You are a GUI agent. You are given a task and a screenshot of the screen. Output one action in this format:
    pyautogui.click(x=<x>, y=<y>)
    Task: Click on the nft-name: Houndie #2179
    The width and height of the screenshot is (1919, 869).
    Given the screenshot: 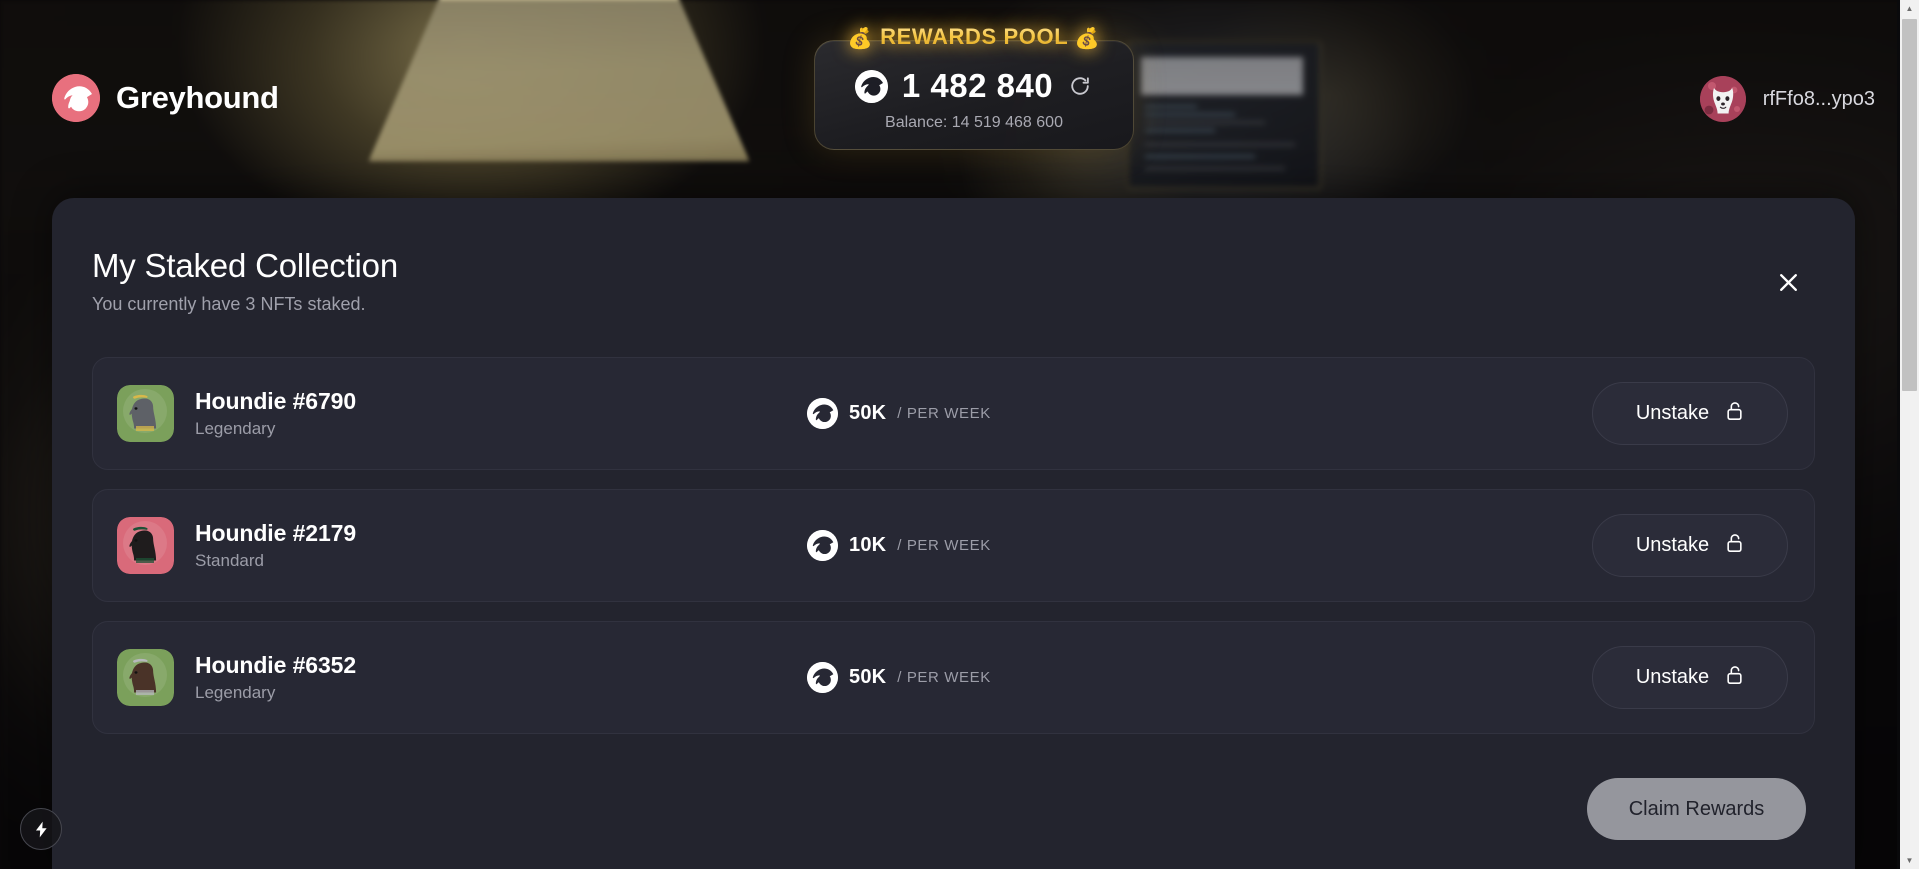 What is the action you would take?
    pyautogui.click(x=276, y=533)
    